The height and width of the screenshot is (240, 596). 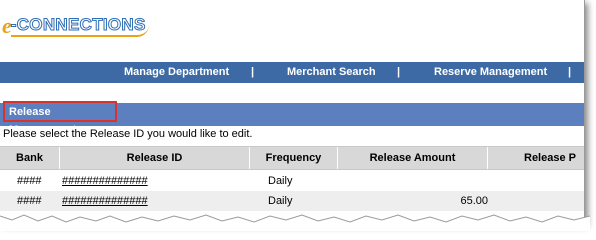 I want to click on nav-reserve-management: Reserve Management, so click(x=490, y=72).